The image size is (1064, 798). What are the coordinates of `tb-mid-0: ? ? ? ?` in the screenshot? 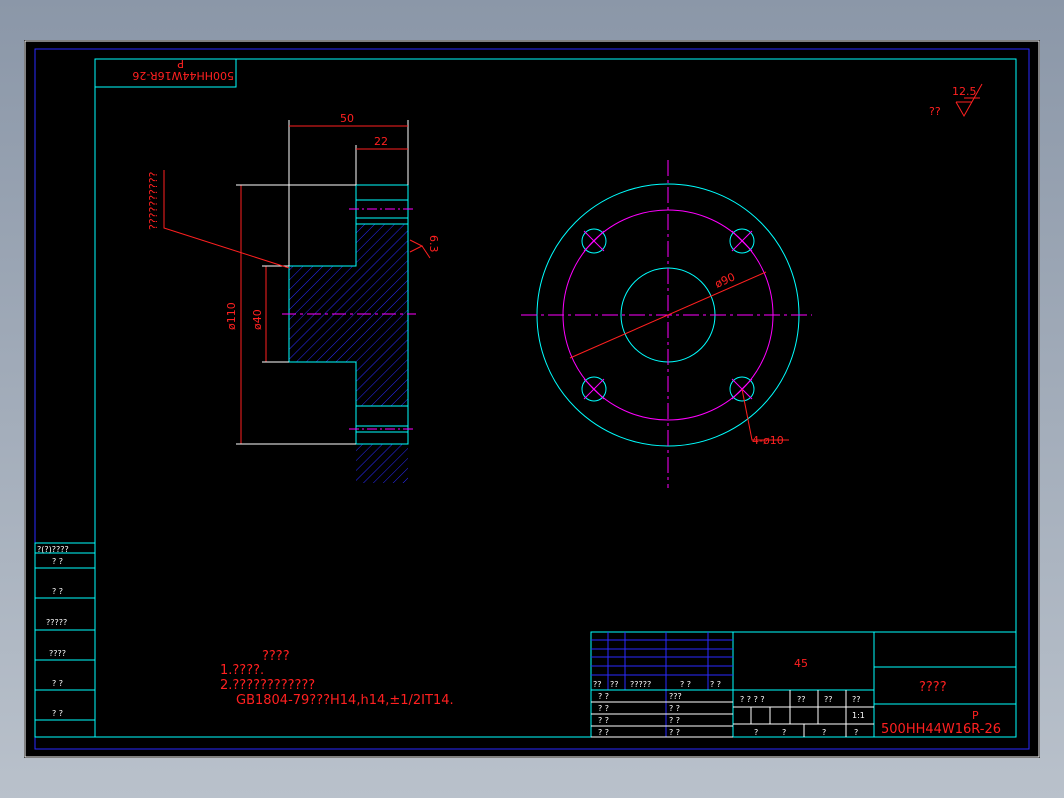 It's located at (752, 699).